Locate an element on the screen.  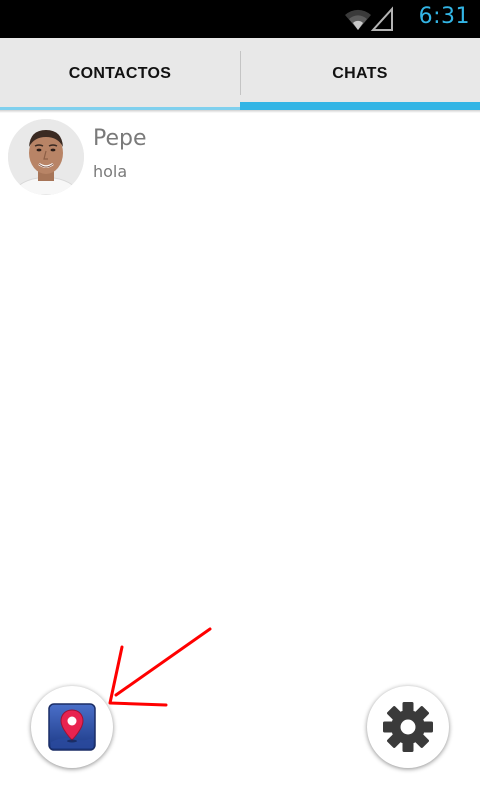
map-pin-icon is located at coordinates (72, 727).